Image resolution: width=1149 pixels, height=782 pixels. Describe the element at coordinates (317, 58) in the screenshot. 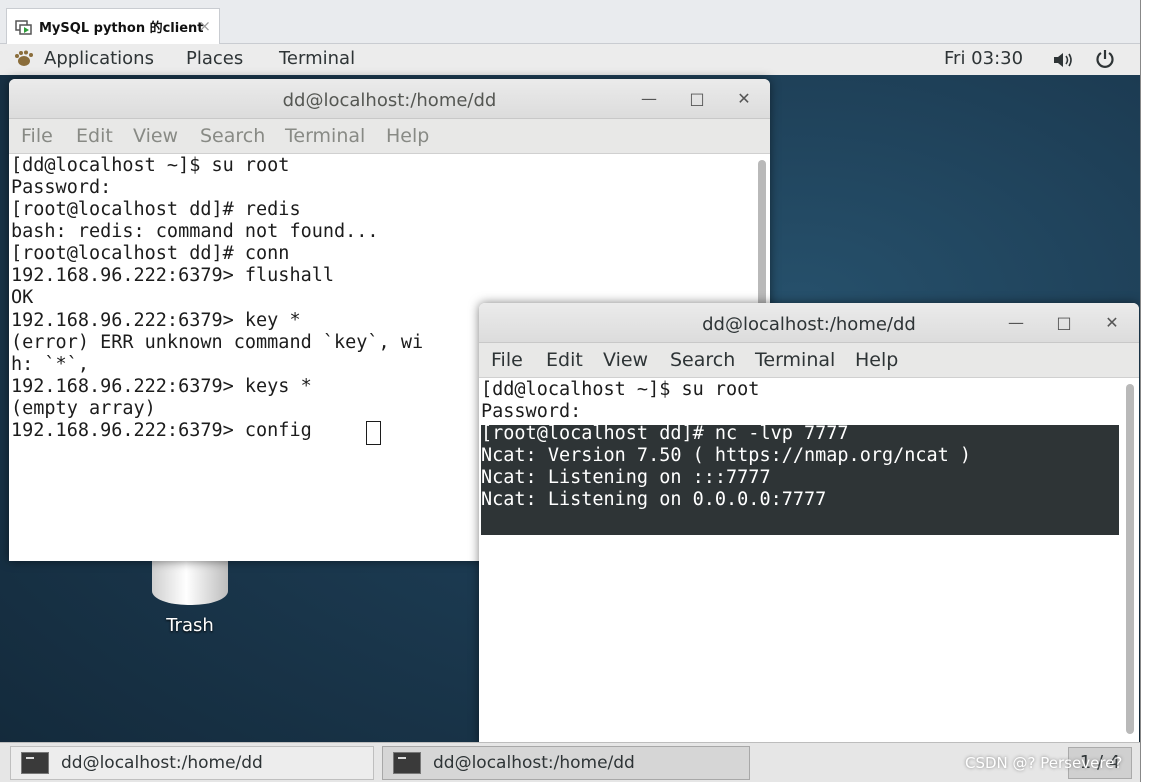

I see `terminal-app-menu: Terminal` at that location.